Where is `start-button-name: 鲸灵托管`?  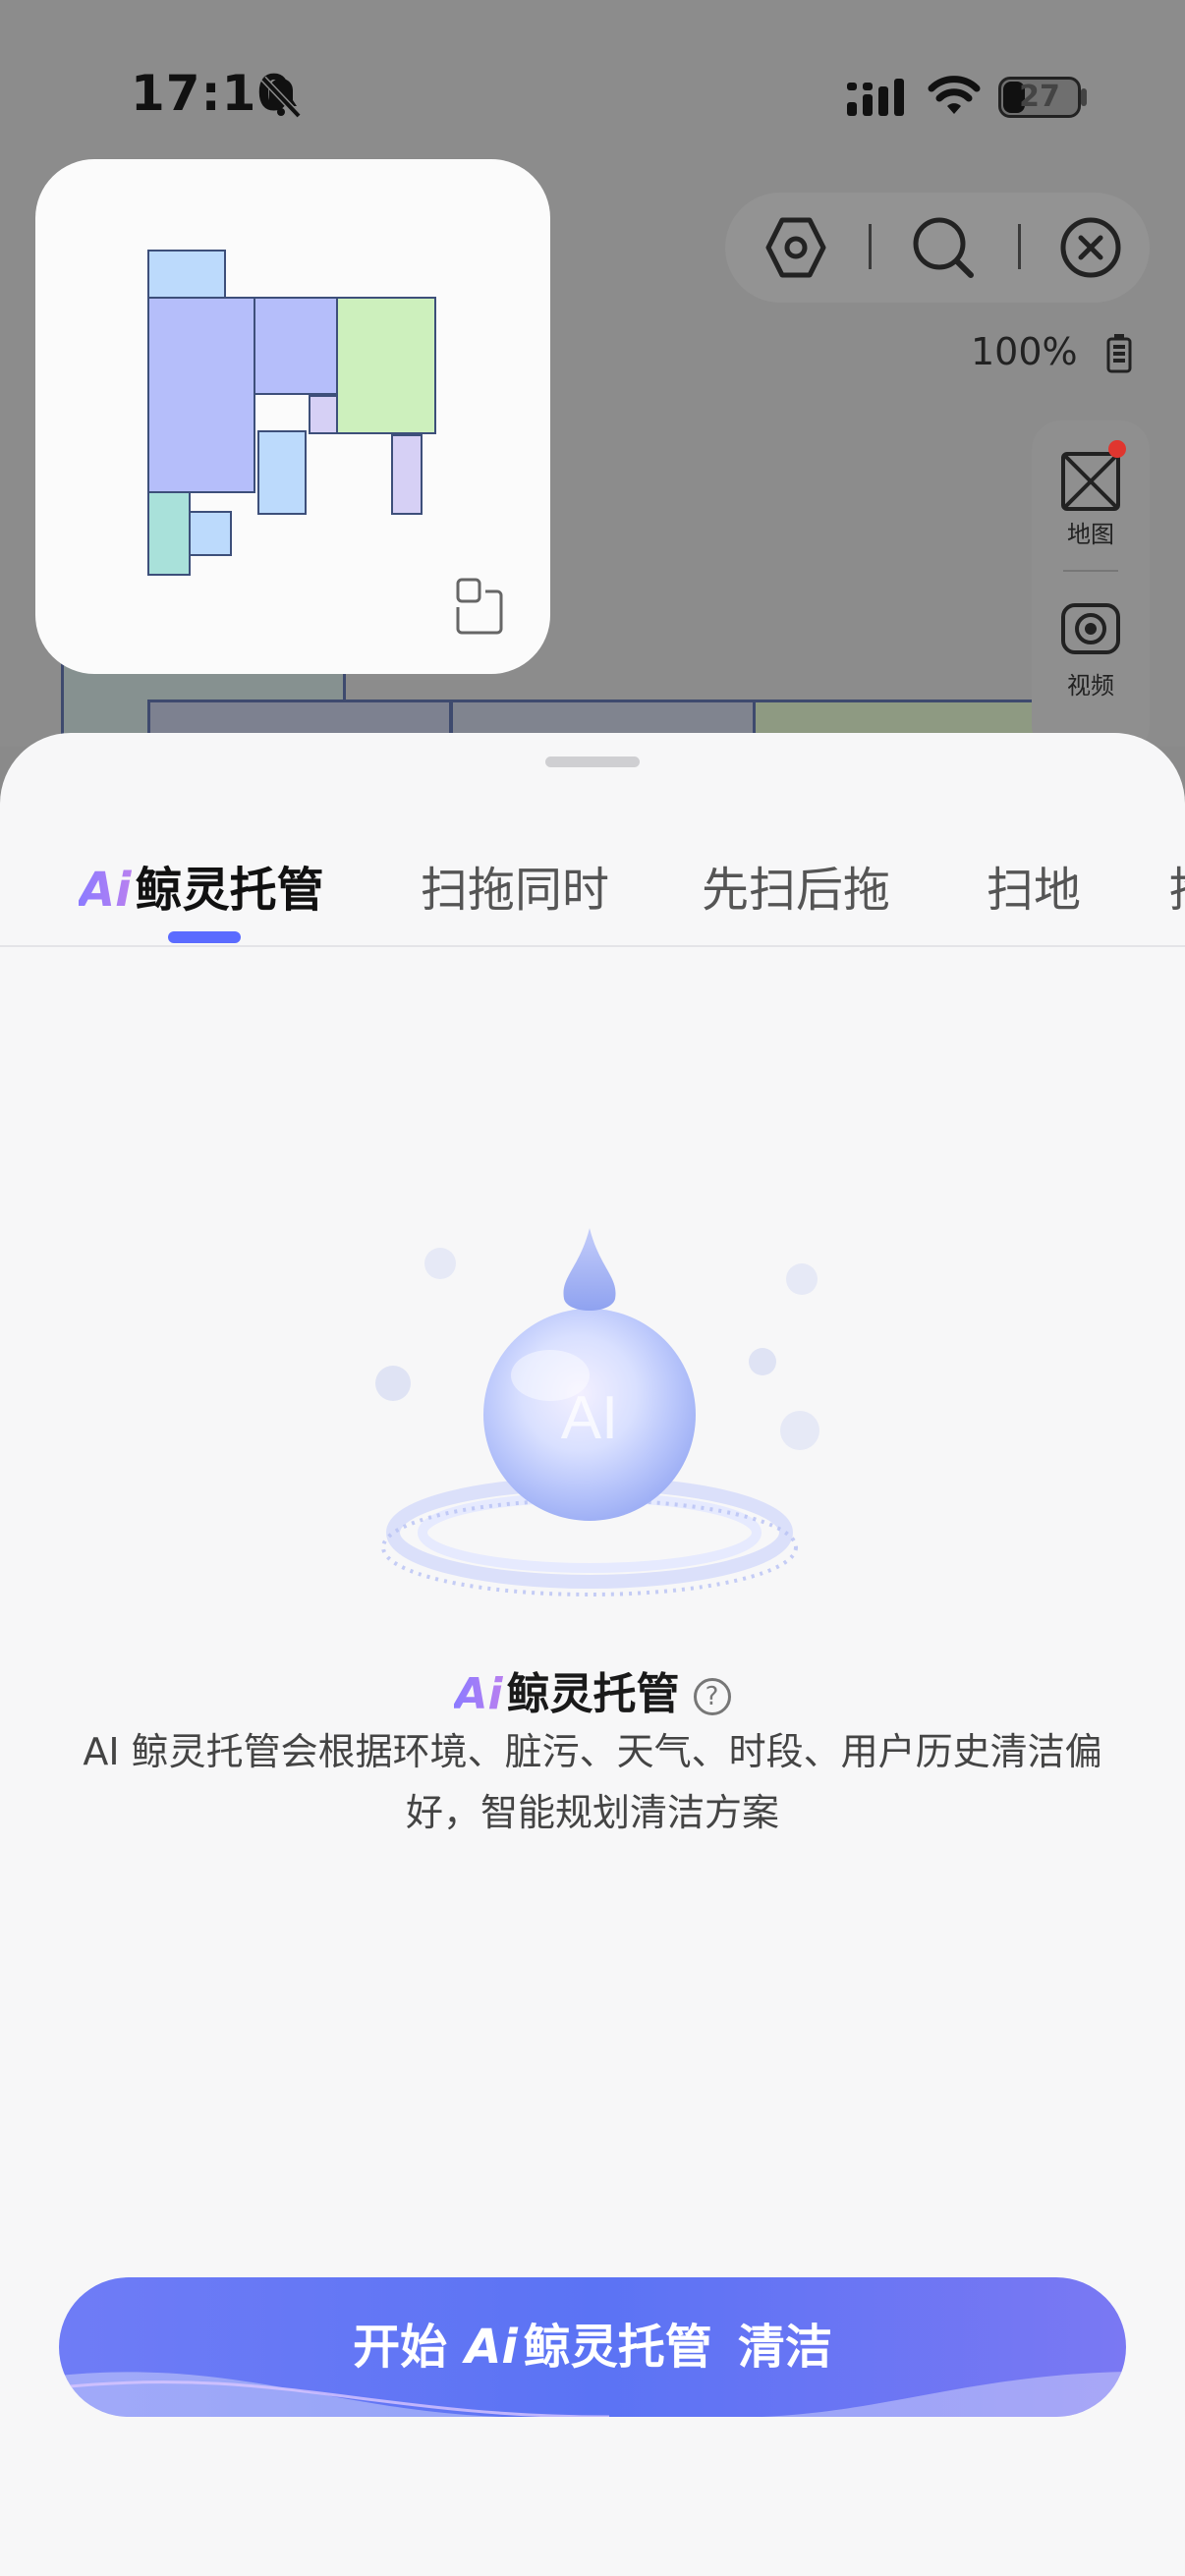
start-button-name: 鲸灵托管 is located at coordinates (618, 2347).